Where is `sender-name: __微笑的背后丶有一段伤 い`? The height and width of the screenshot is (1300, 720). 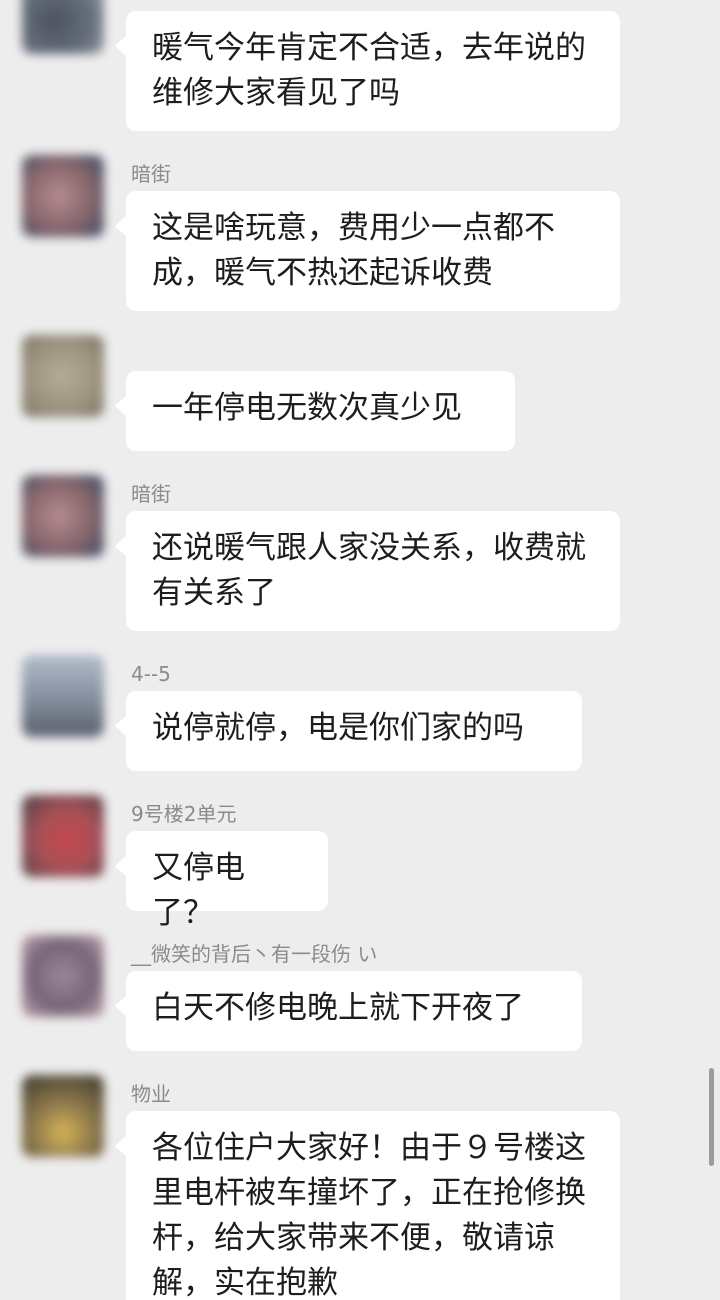
sender-name: __微笑的背后丶有一段伤 い is located at coordinates (254, 954).